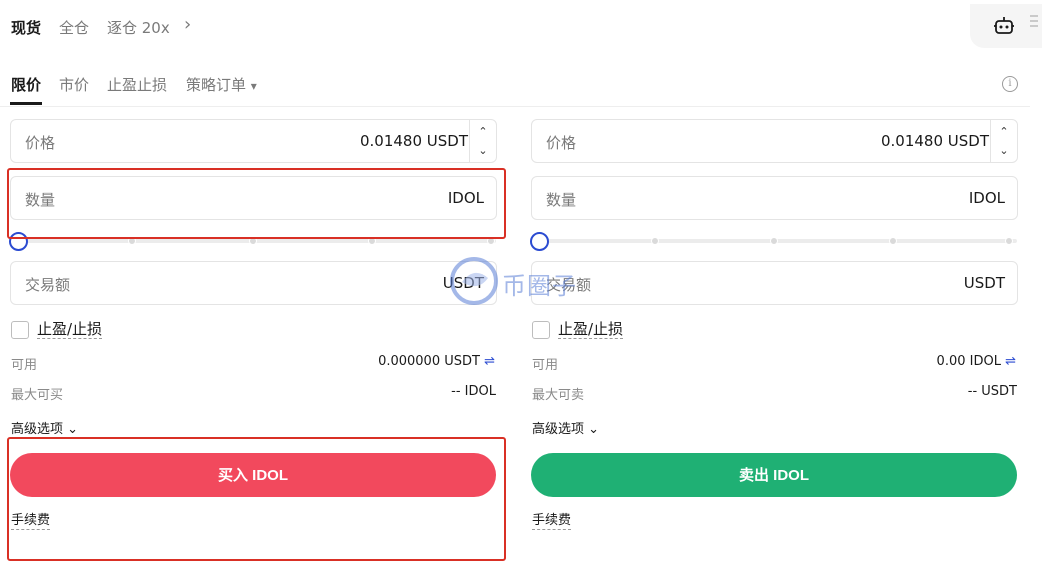 The width and height of the screenshot is (1042, 562). What do you see at coordinates (18, 241) in the screenshot?
I see `buy-slider-handle` at bounding box center [18, 241].